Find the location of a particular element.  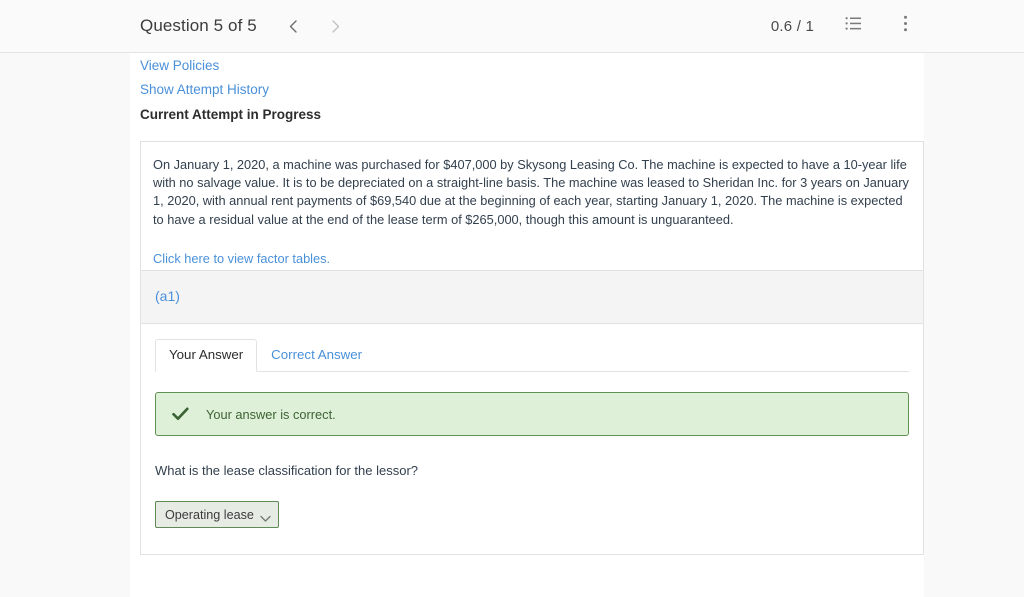

header-right-group: 0.6 / 1 is located at coordinates (845, 26).